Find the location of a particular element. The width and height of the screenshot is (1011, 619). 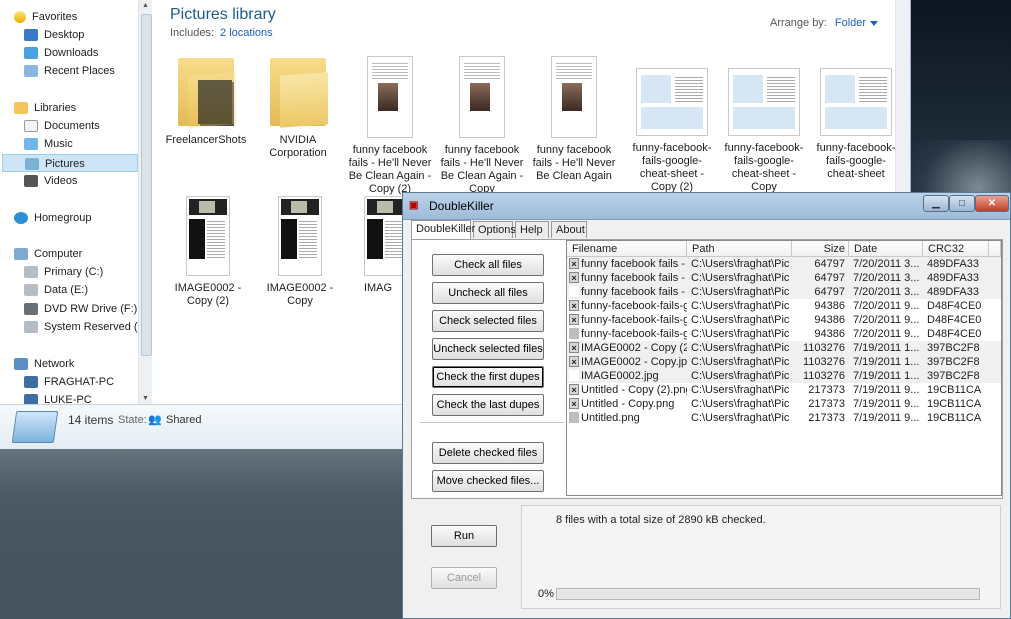

file-item: IMAG is located at coordinates (378, 245).